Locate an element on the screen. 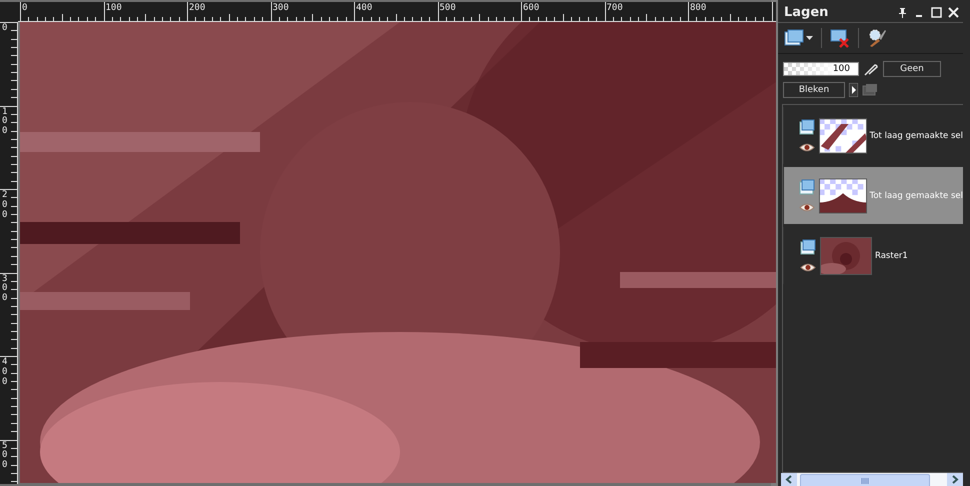 This screenshot has width=970, height=486. brush-icon is located at coordinates (877, 38).